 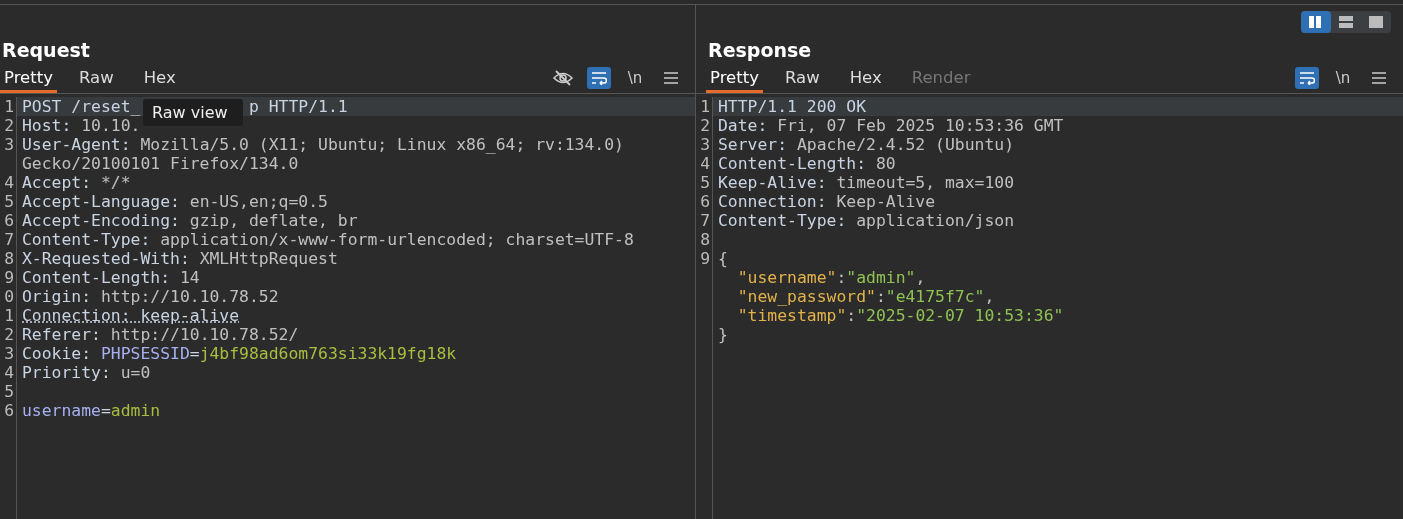 What do you see at coordinates (760, 50) in the screenshot?
I see `pane-title: Response` at bounding box center [760, 50].